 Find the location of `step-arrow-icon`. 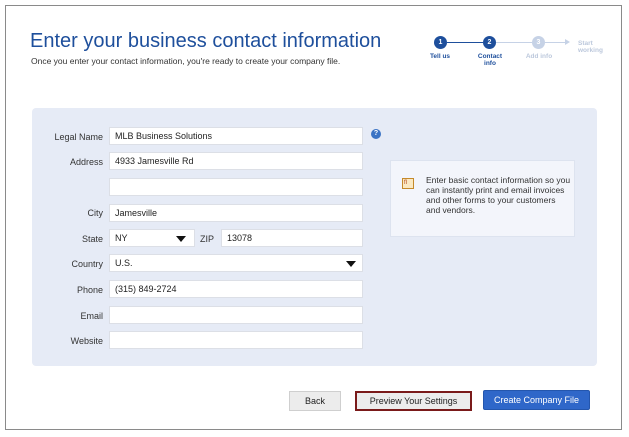

step-arrow-icon is located at coordinates (567, 42).